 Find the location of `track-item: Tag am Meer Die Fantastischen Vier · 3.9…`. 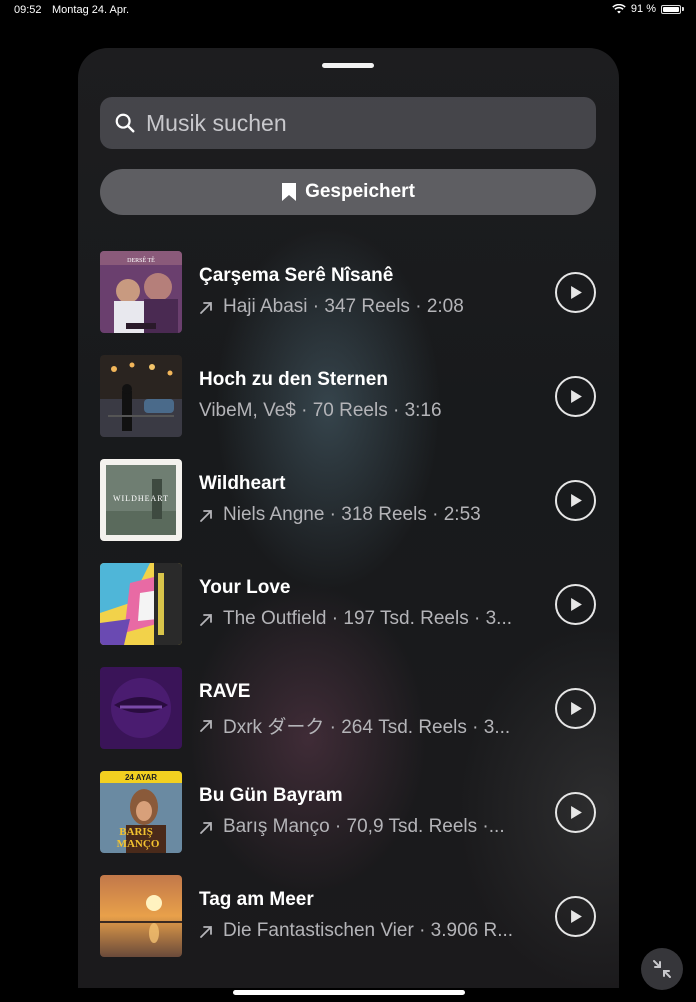

track-item: Tag am Meer Die Fantastischen Vier · 3.9… is located at coordinates (348, 917).